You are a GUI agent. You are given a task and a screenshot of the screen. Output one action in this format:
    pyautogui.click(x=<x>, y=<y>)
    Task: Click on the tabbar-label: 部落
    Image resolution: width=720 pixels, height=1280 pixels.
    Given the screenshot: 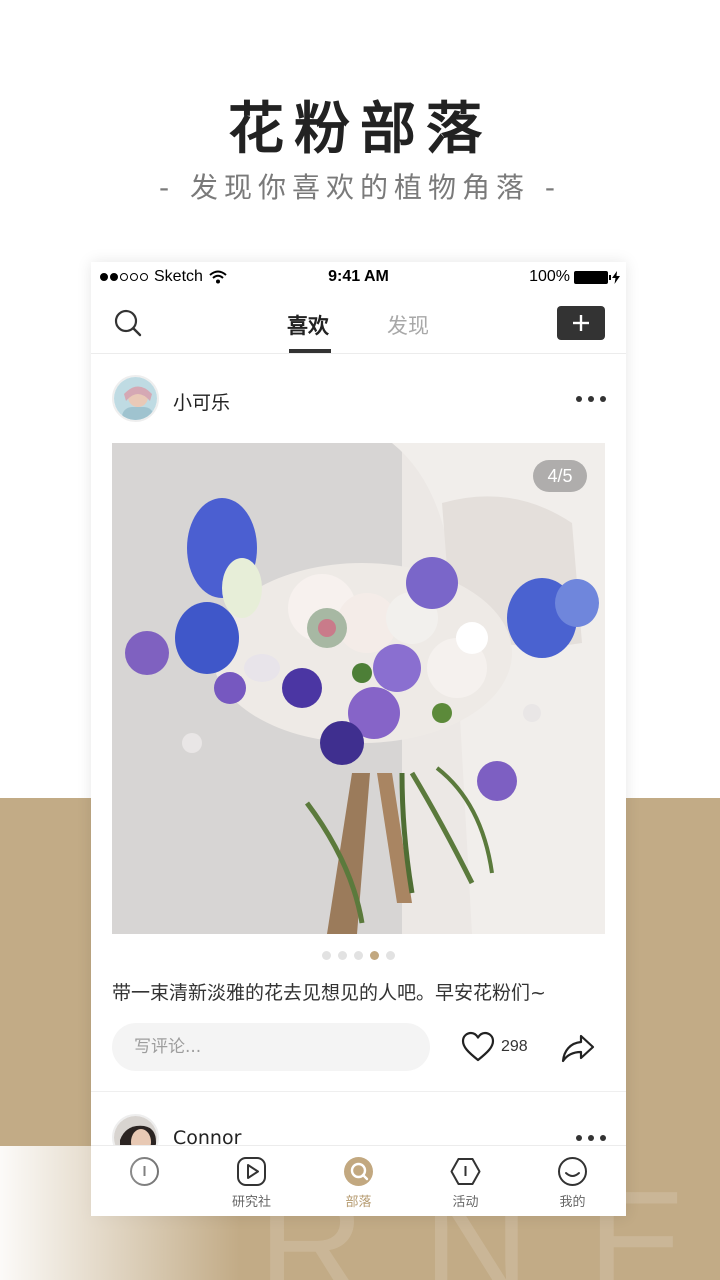 What is the action you would take?
    pyautogui.click(x=358, y=1202)
    